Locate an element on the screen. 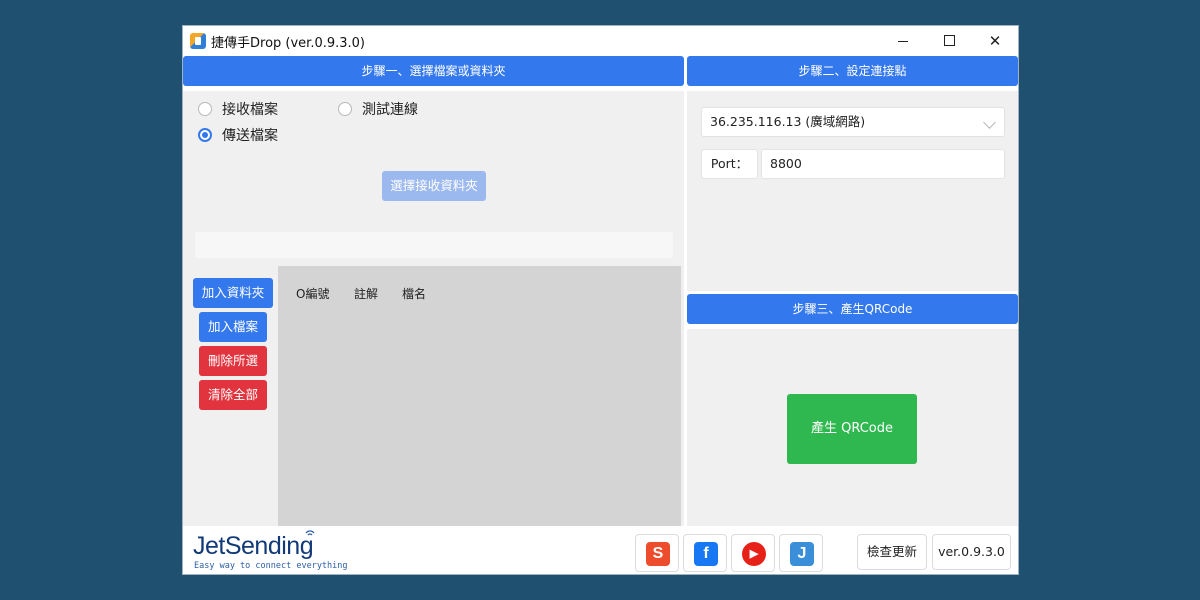  facebook-link: f is located at coordinates (705, 553).